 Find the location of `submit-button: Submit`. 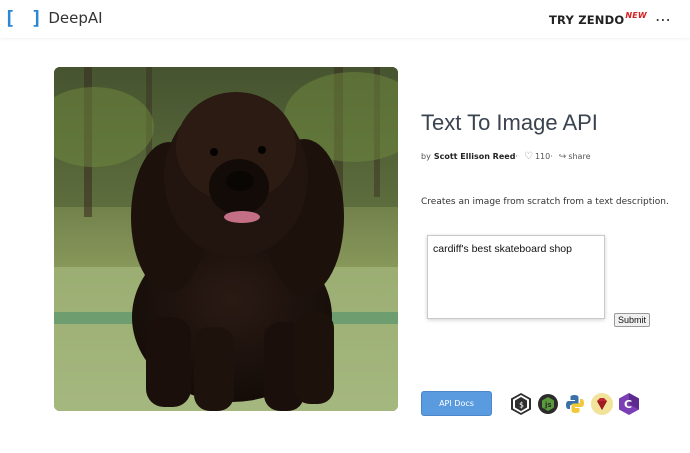

submit-button: Submit is located at coordinates (632, 320).